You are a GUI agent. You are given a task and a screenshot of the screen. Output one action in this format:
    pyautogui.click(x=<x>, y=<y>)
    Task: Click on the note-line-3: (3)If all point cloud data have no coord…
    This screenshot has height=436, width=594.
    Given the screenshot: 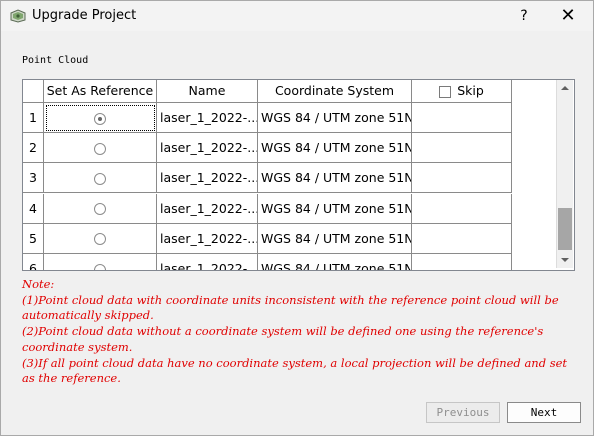 What is the action you would take?
    pyautogui.click(x=295, y=370)
    